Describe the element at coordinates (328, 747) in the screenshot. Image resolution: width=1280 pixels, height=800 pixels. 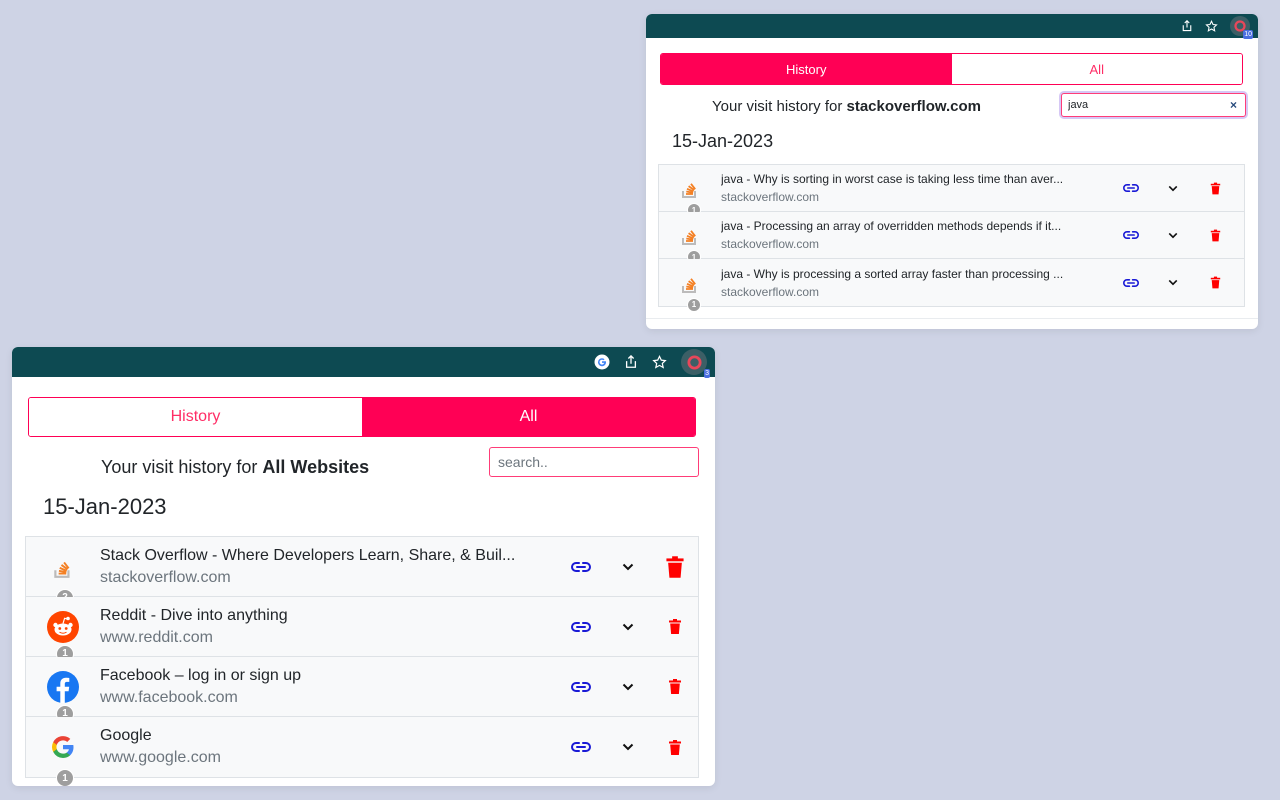
I see `item-info: Google www.google.com` at that location.